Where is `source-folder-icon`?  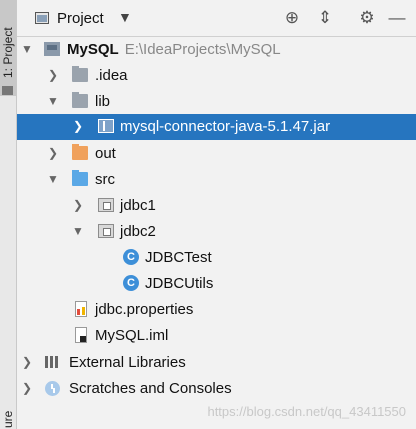 source-folder-icon is located at coordinates (80, 178).